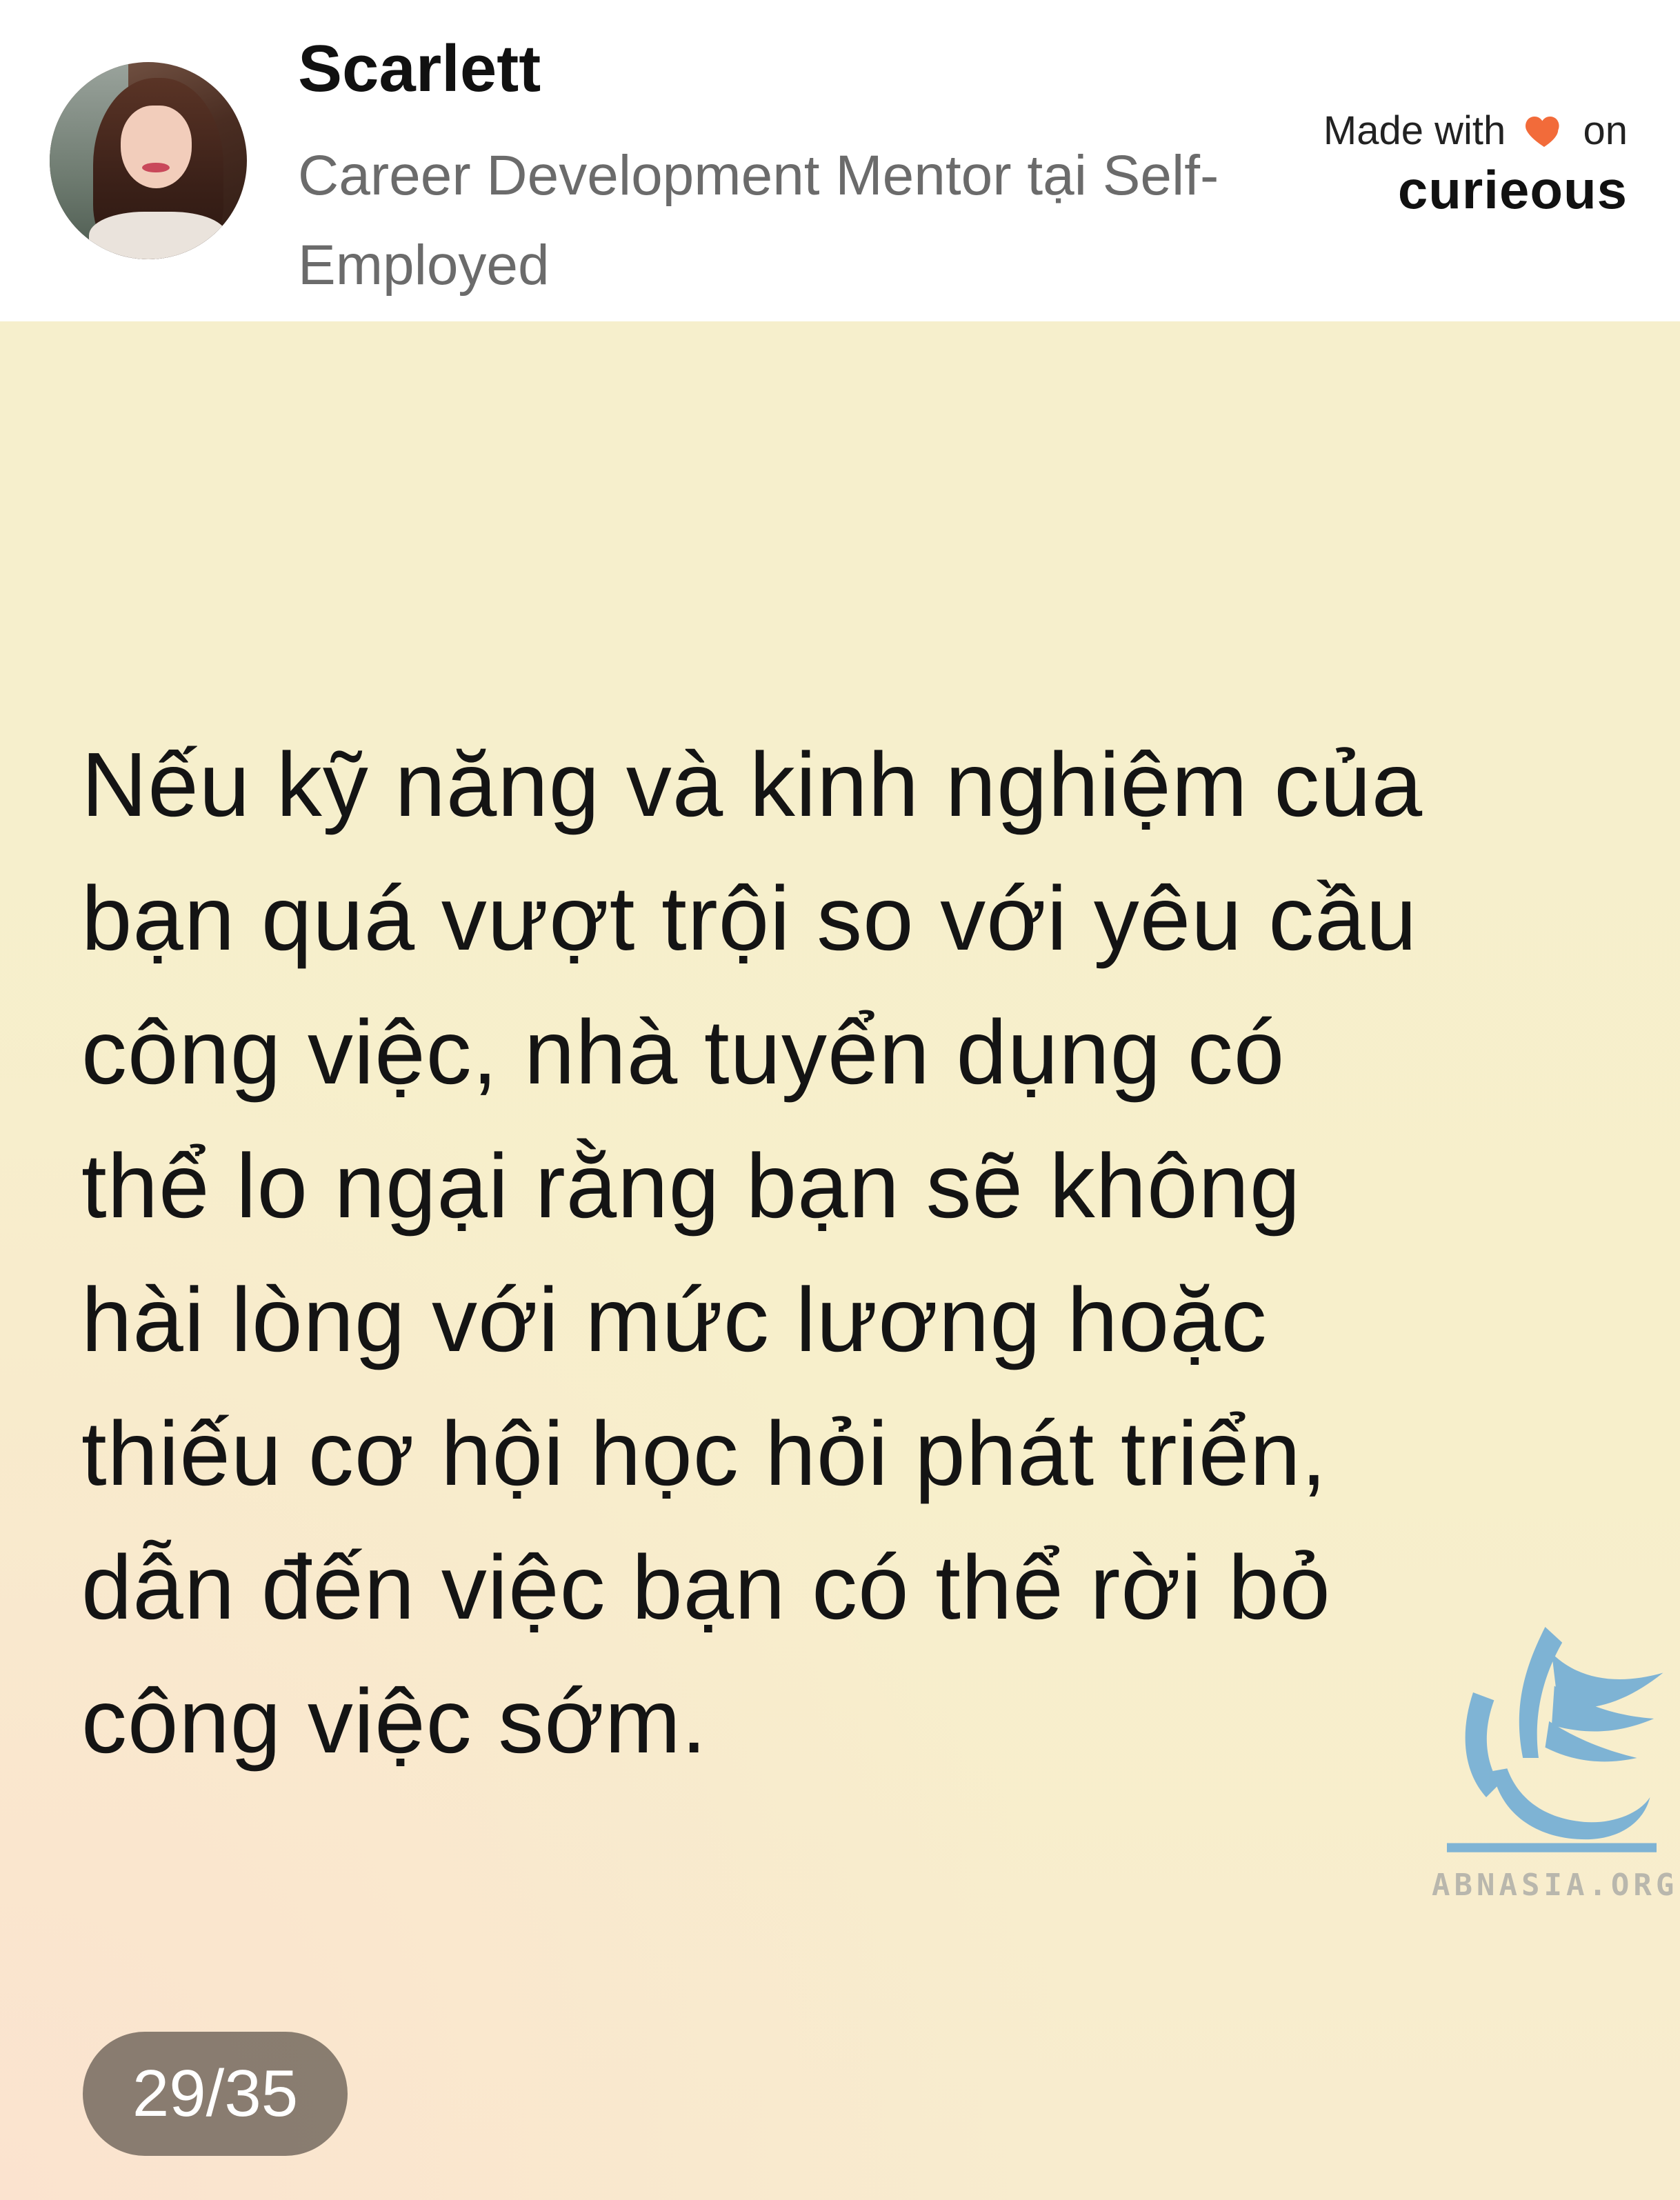 The height and width of the screenshot is (2200, 1680). Describe the element at coordinates (706, 1587) in the screenshot. I see `quote-line: dẫn đến việc bạn có thể rời bỏ` at that location.